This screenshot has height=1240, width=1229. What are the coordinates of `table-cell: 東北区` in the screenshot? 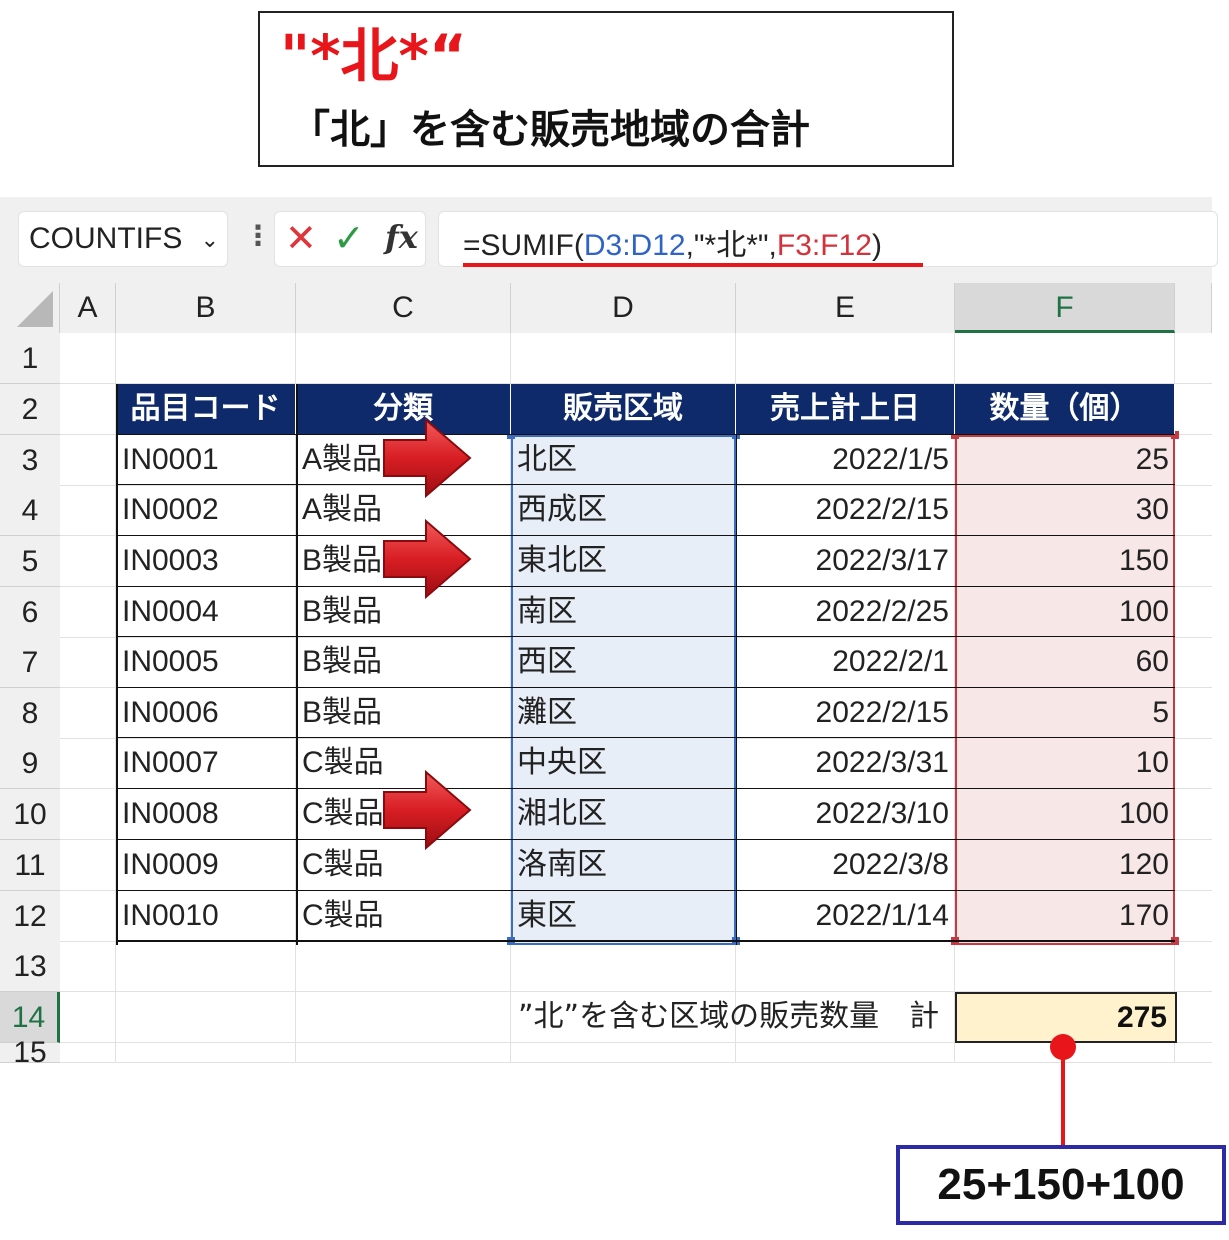 It's located at (623, 561).